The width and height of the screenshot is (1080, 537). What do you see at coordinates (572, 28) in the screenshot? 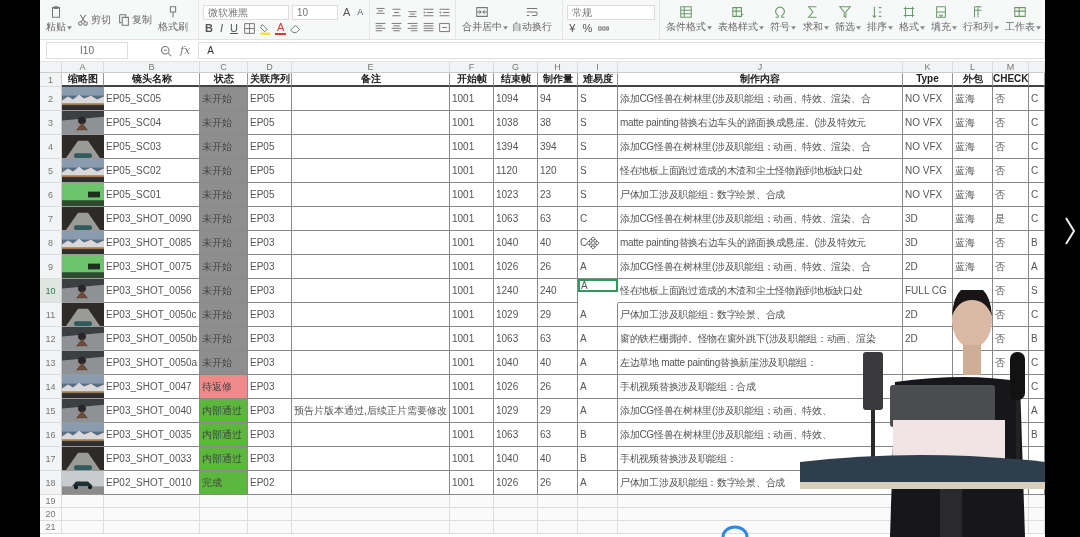
I see `number-format-button: ¥` at bounding box center [572, 28].